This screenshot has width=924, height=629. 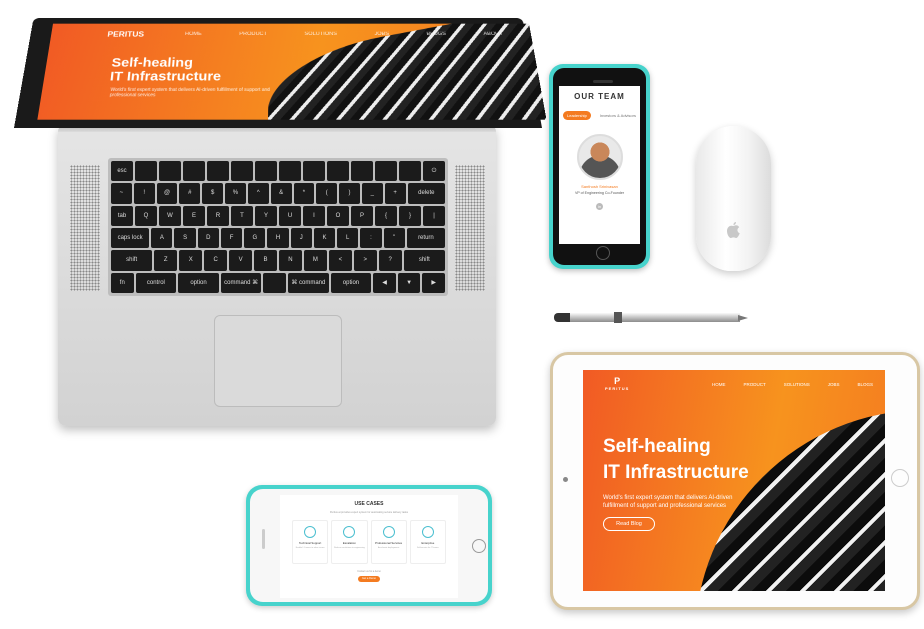 What do you see at coordinates (121, 193) in the screenshot?
I see `keyboard-key: ~` at bounding box center [121, 193].